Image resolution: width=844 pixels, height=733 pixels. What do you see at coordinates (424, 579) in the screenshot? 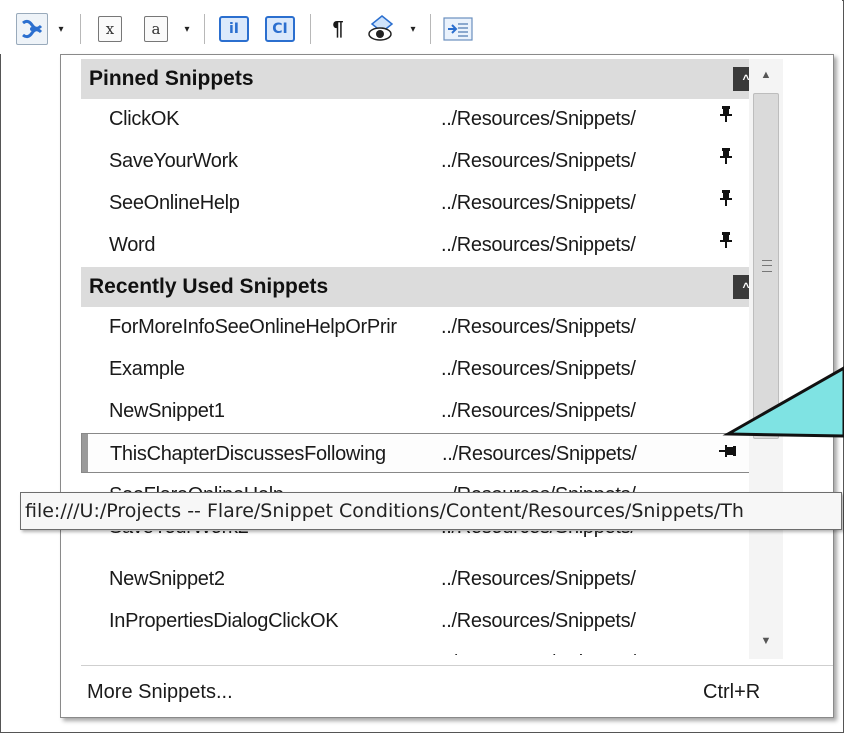
I see `recent-snippet-row: NewSnippet2 ../Resources/Snippets/` at bounding box center [424, 579].